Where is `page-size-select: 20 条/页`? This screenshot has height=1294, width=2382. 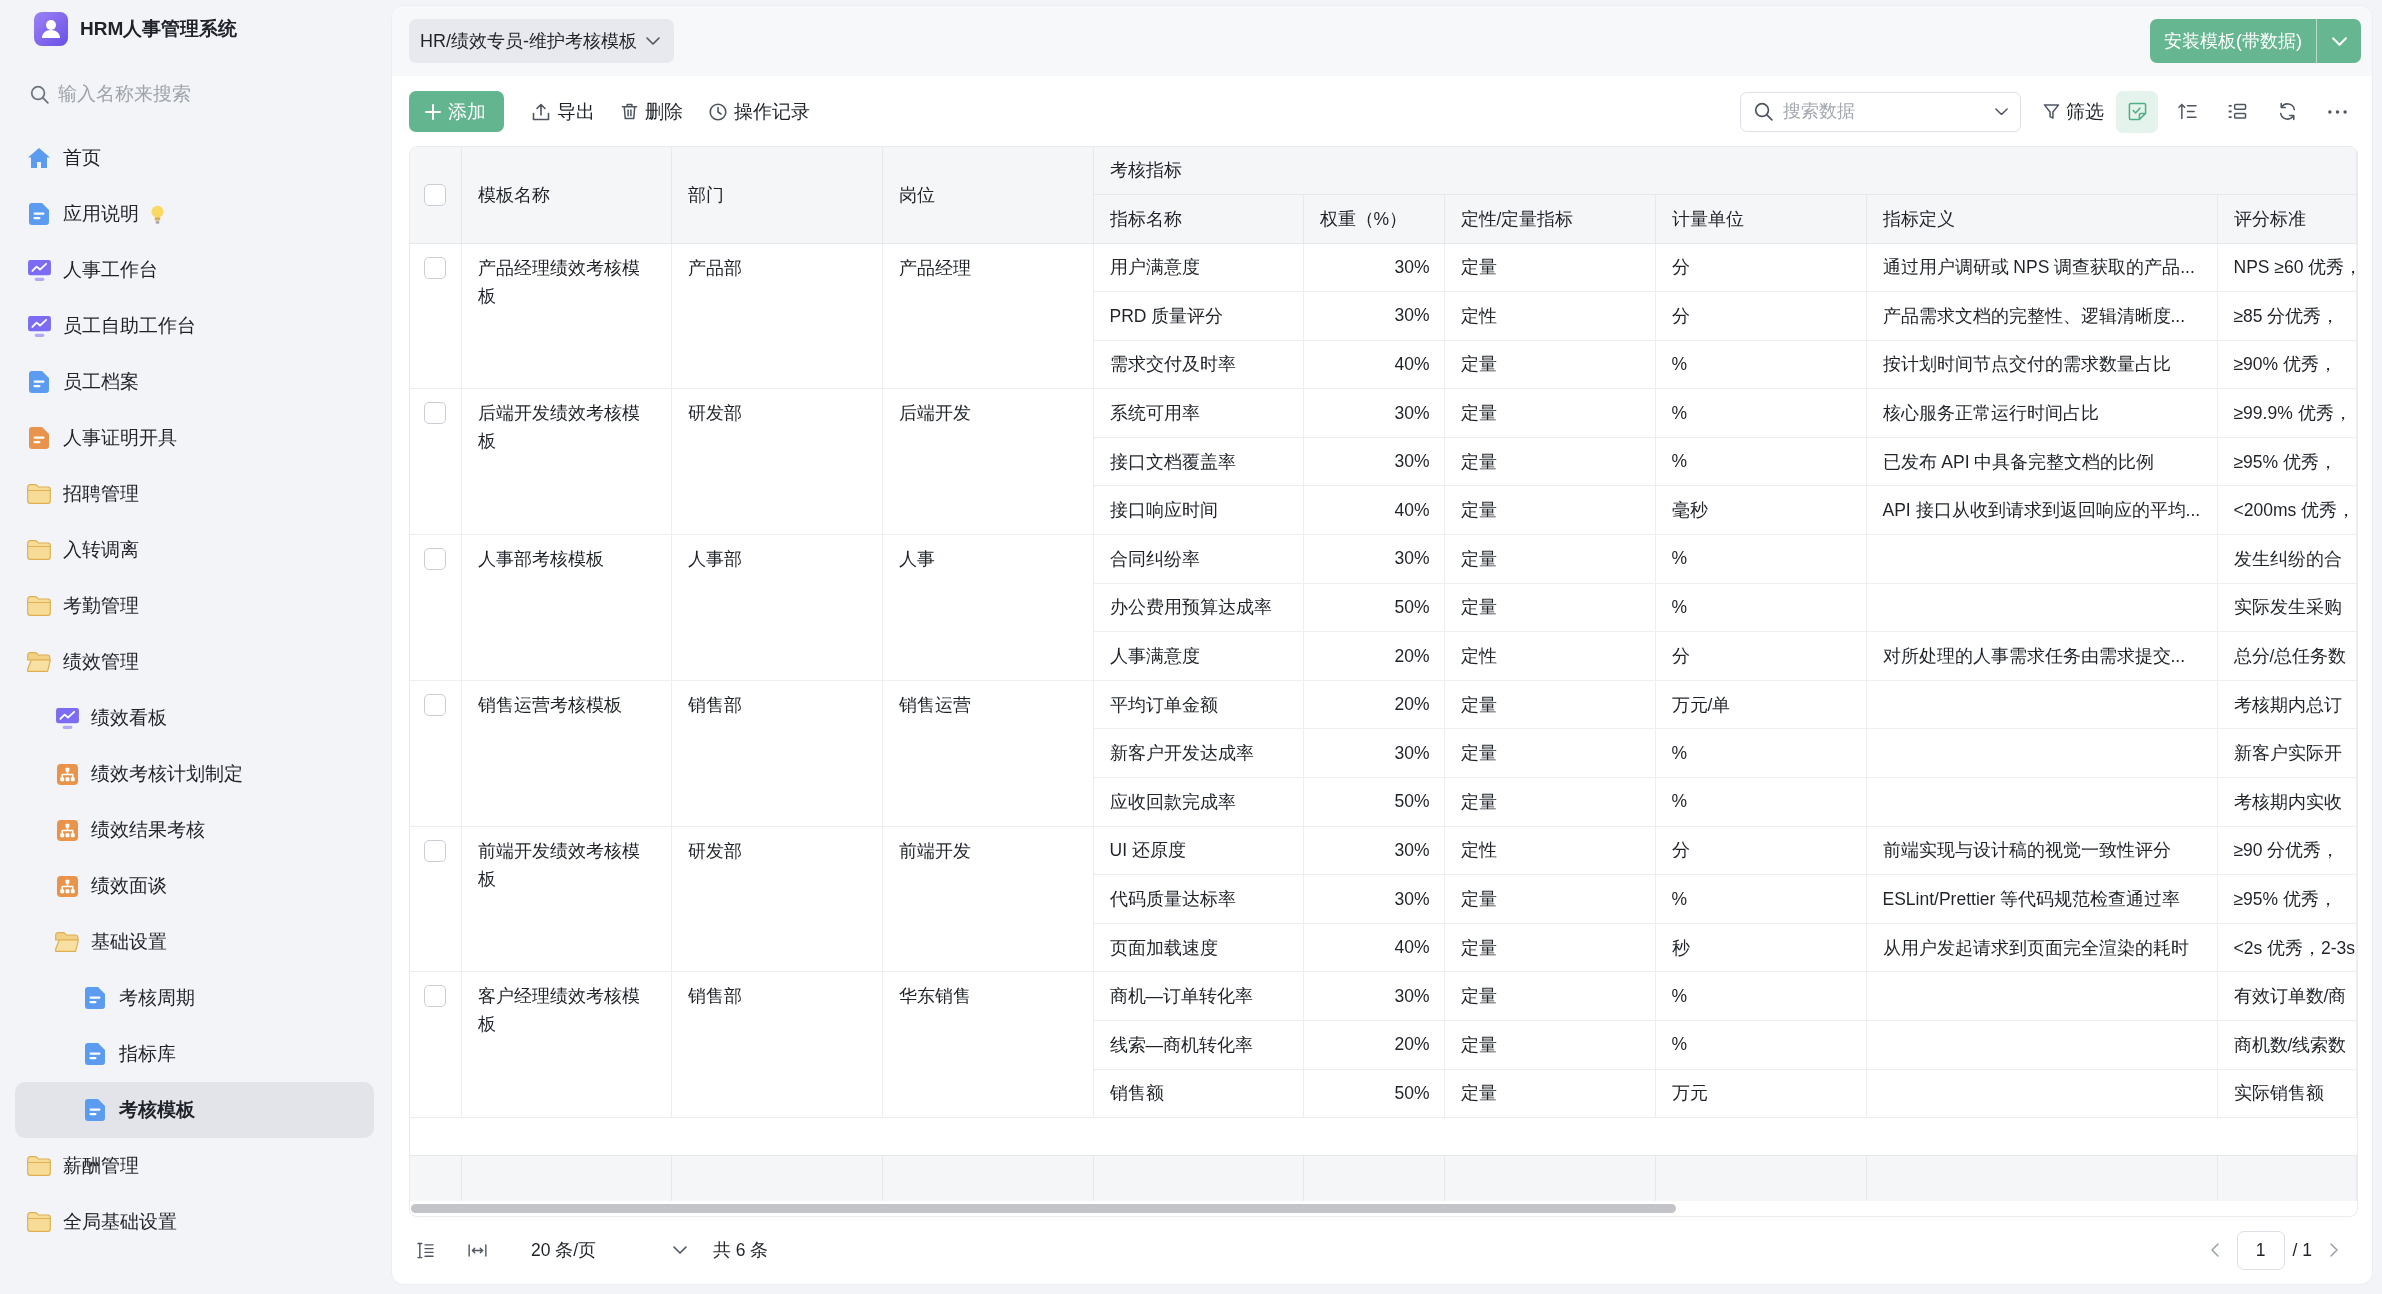 page-size-select: 20 条/页 is located at coordinates (608, 1250).